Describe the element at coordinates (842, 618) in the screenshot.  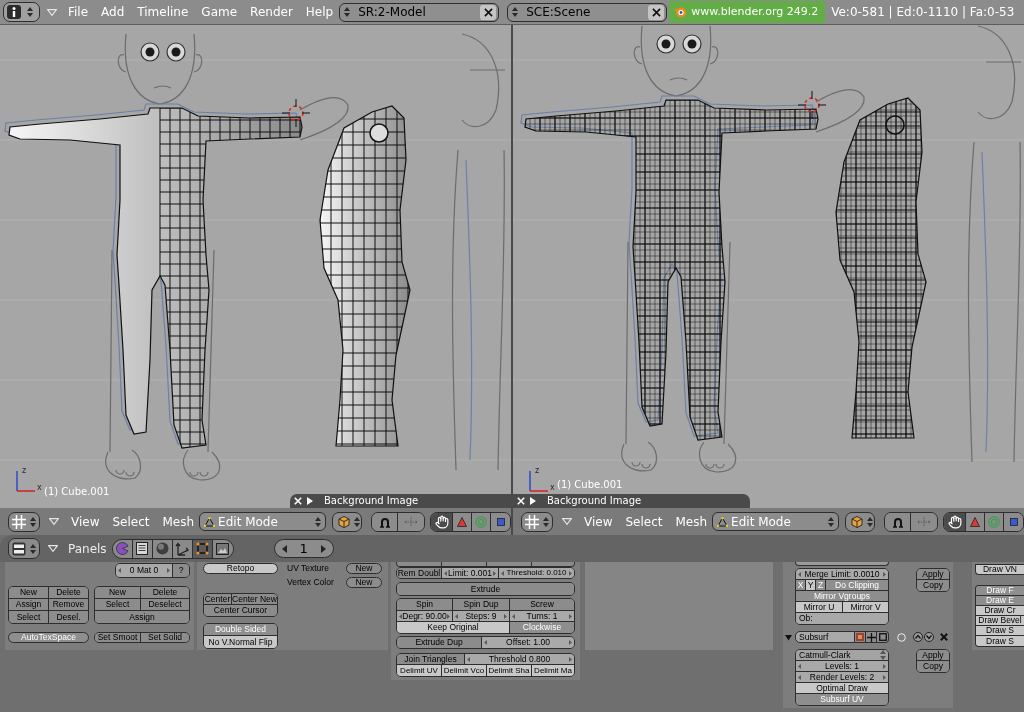
I see `text-field: Ob:` at that location.